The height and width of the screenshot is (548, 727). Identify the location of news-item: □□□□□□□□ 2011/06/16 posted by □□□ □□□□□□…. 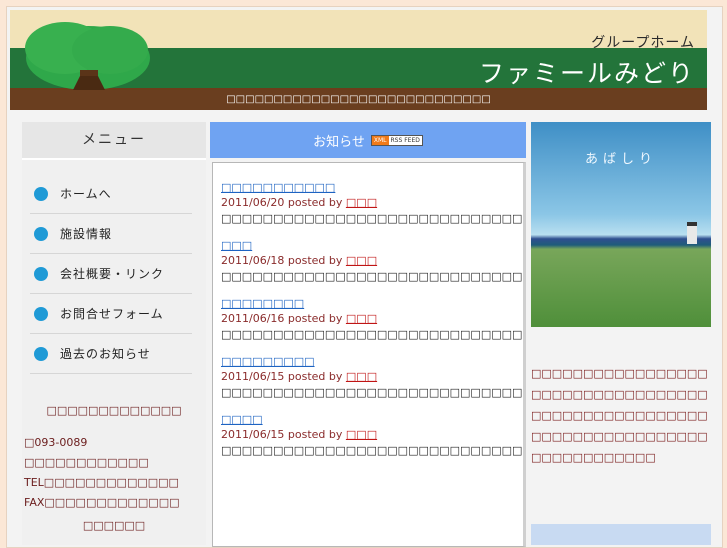
(372, 320).